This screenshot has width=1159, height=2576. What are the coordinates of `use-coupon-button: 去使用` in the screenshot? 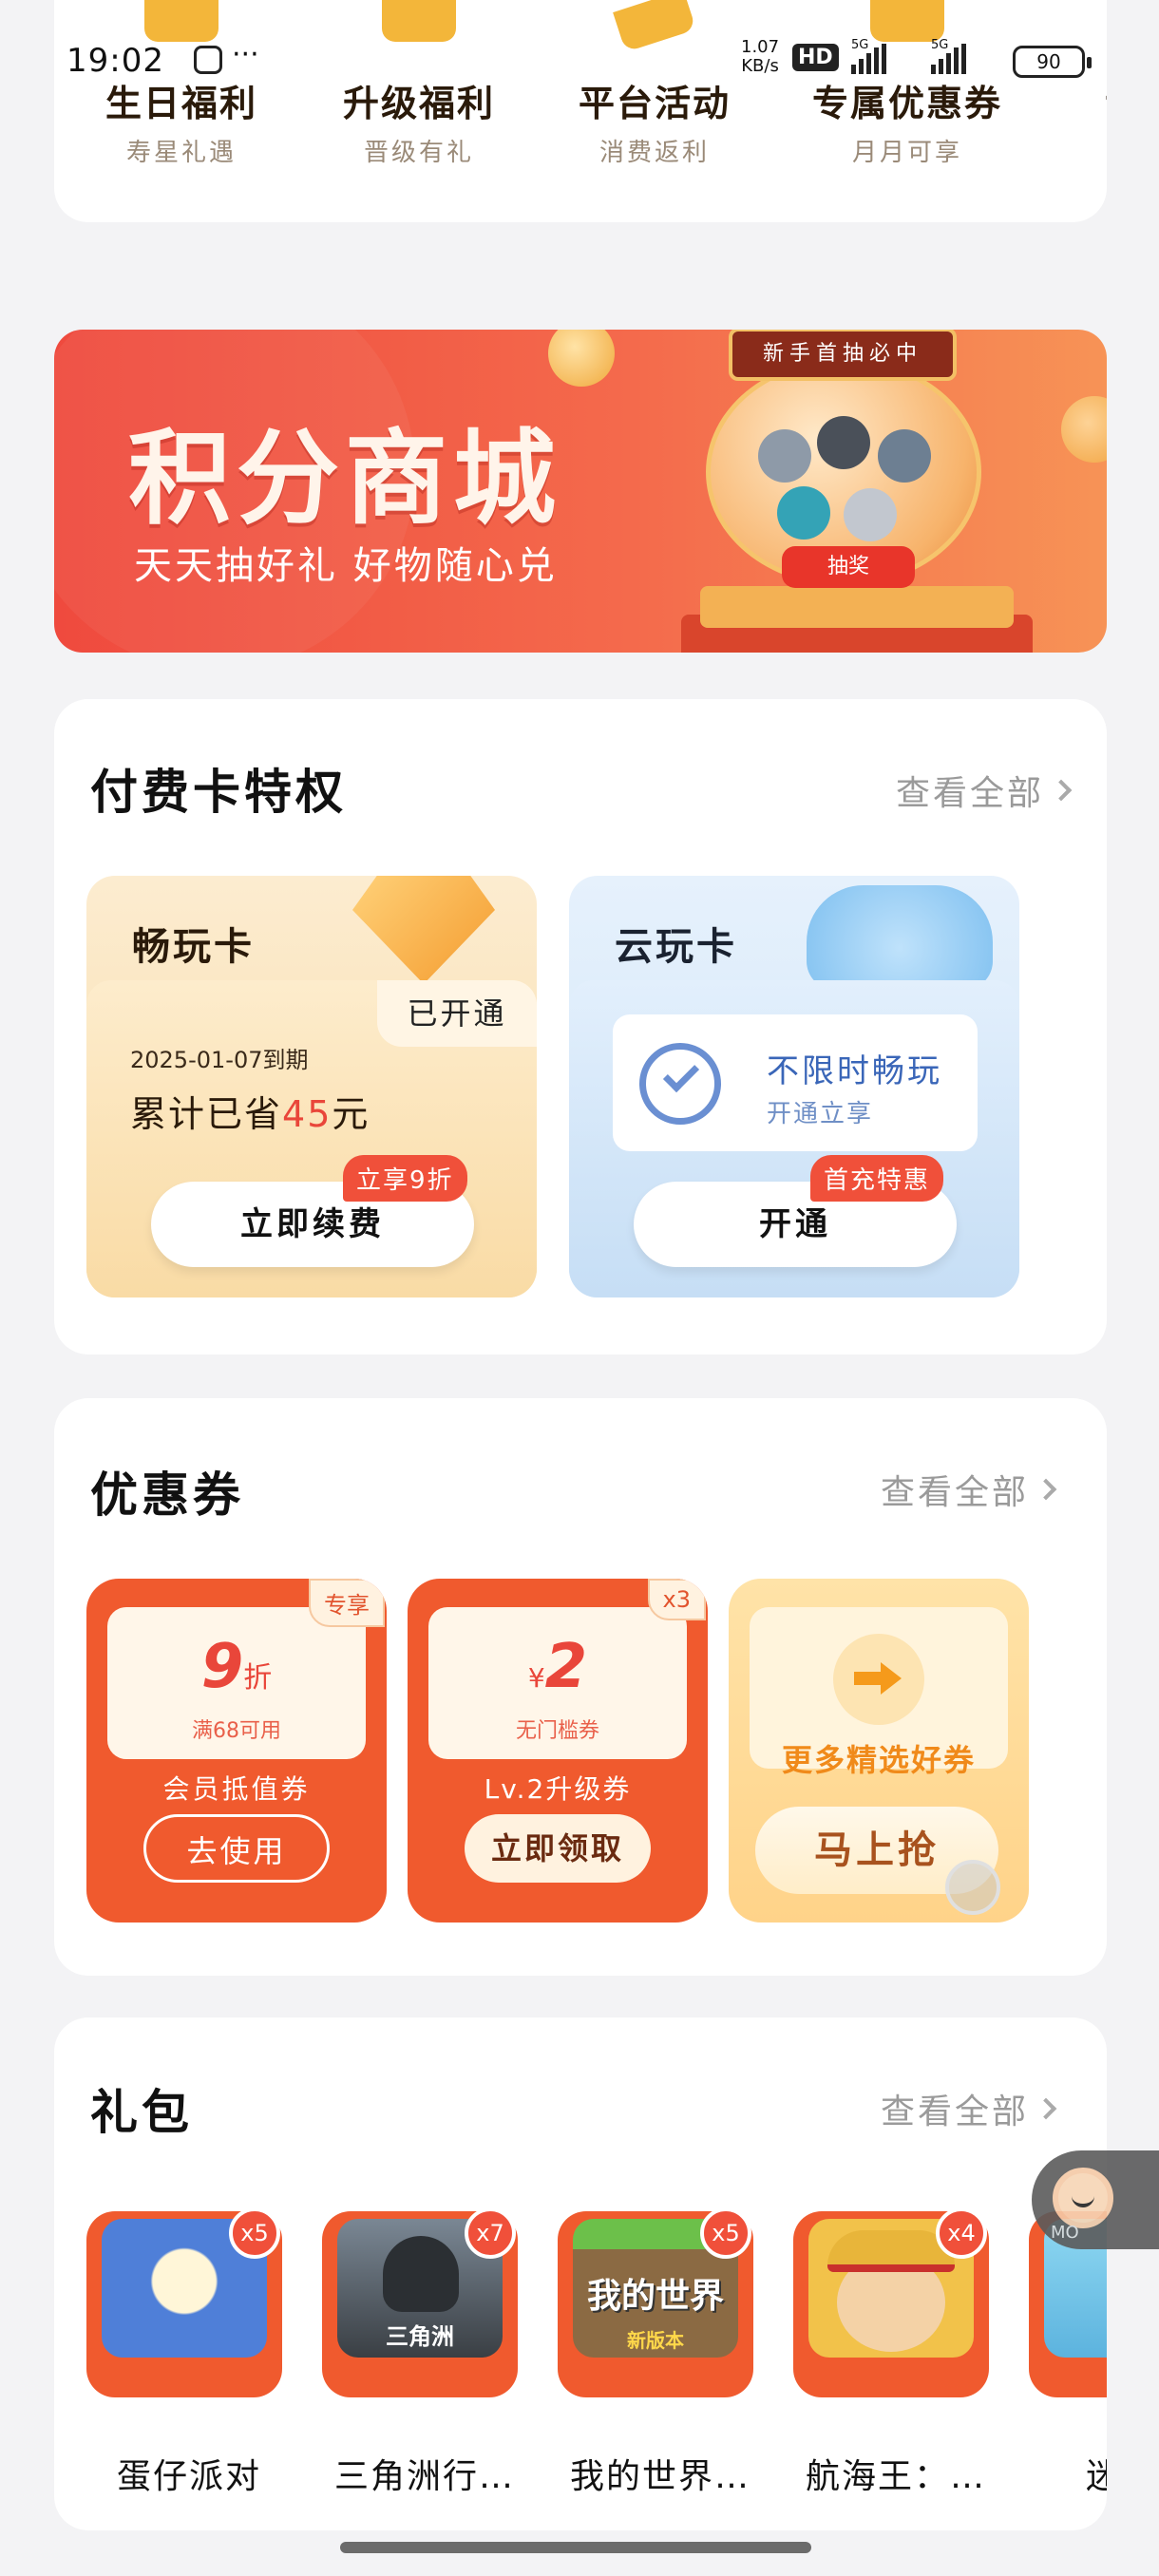 It's located at (236, 1848).